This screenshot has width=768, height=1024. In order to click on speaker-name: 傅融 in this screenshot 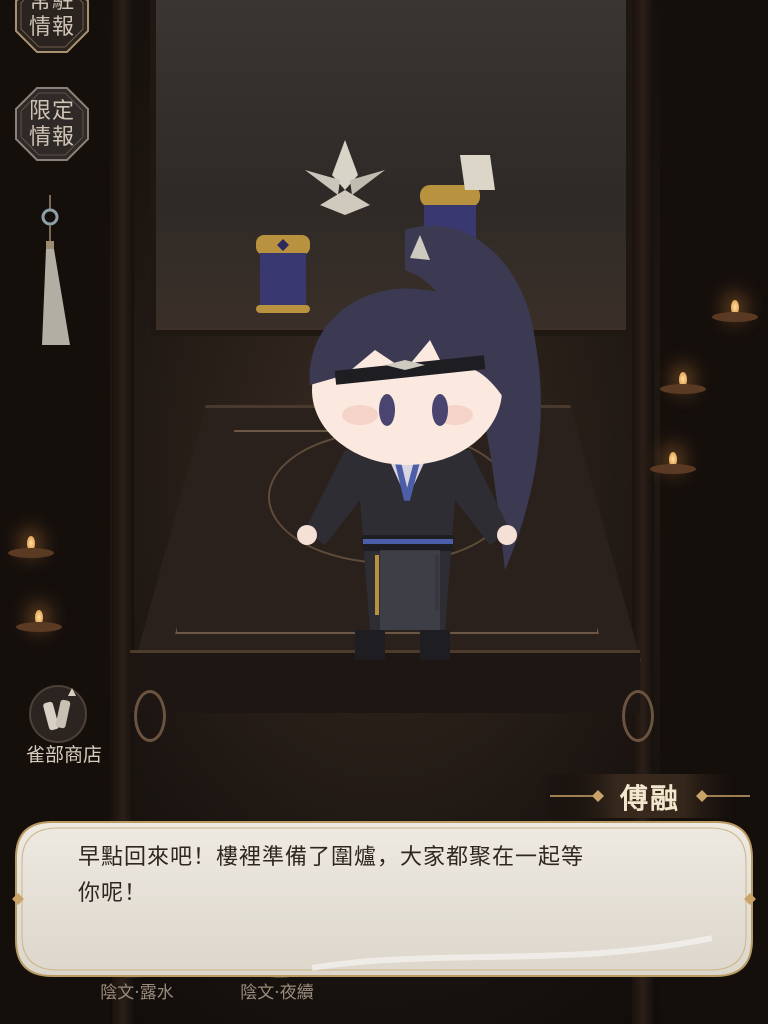, I will do `click(649, 798)`.